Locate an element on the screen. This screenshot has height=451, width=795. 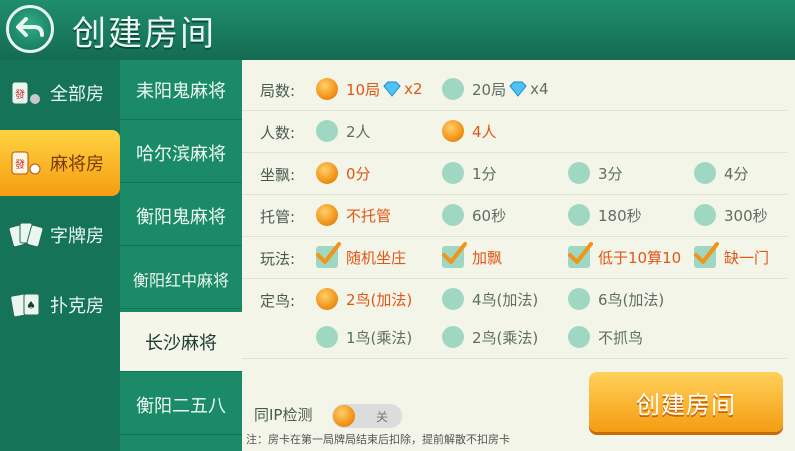
option-text: 2人 is located at coordinates (358, 131).